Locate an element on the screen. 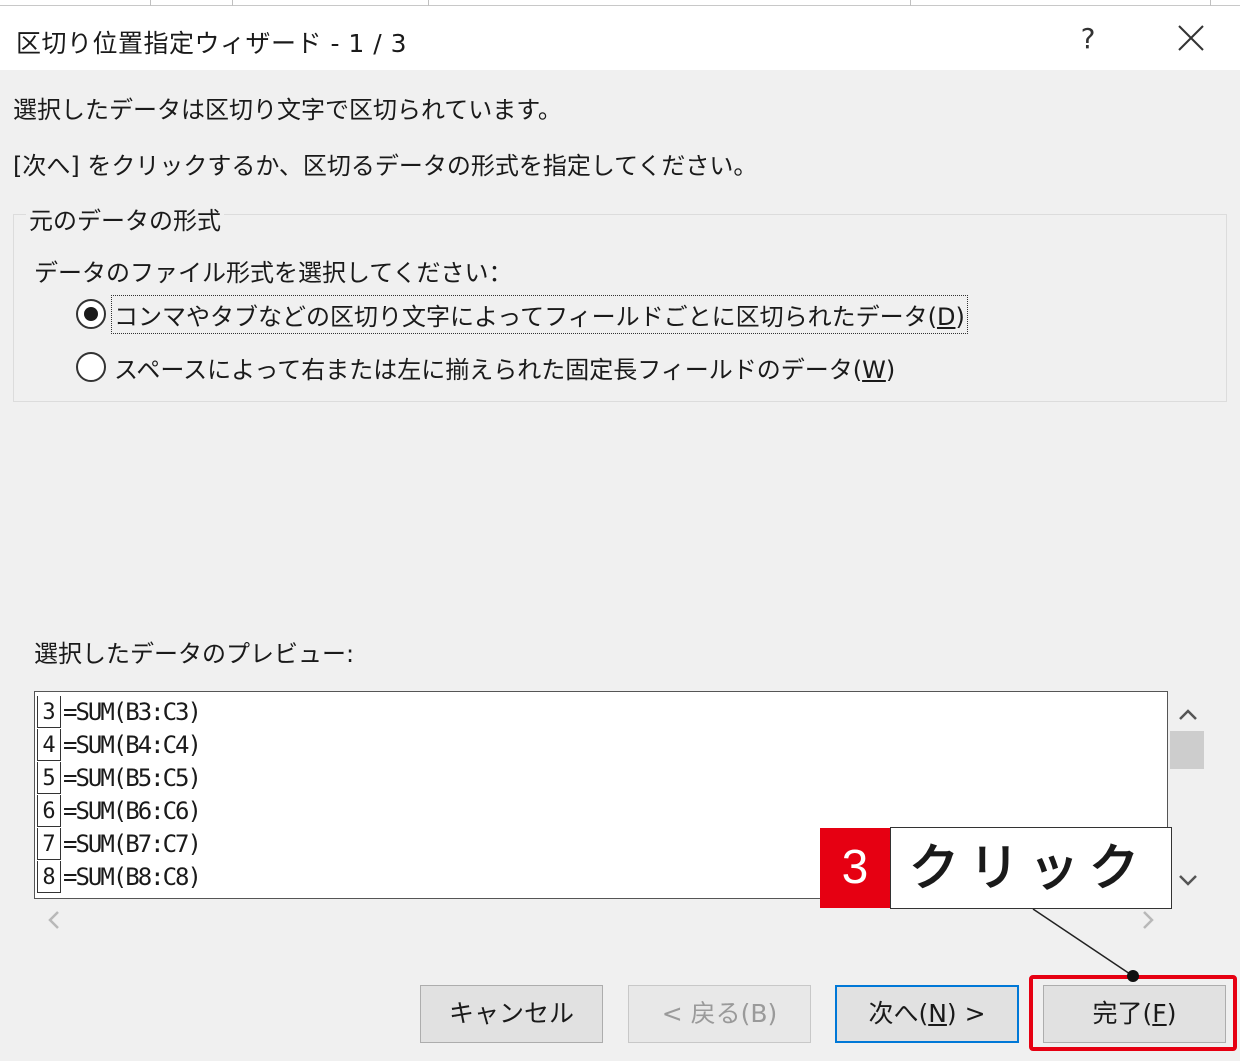  radio-label-delimited: コンマやタブなどの区切り文字によってフィールドごとに区切られたデータ(D) is located at coordinates (539, 314).